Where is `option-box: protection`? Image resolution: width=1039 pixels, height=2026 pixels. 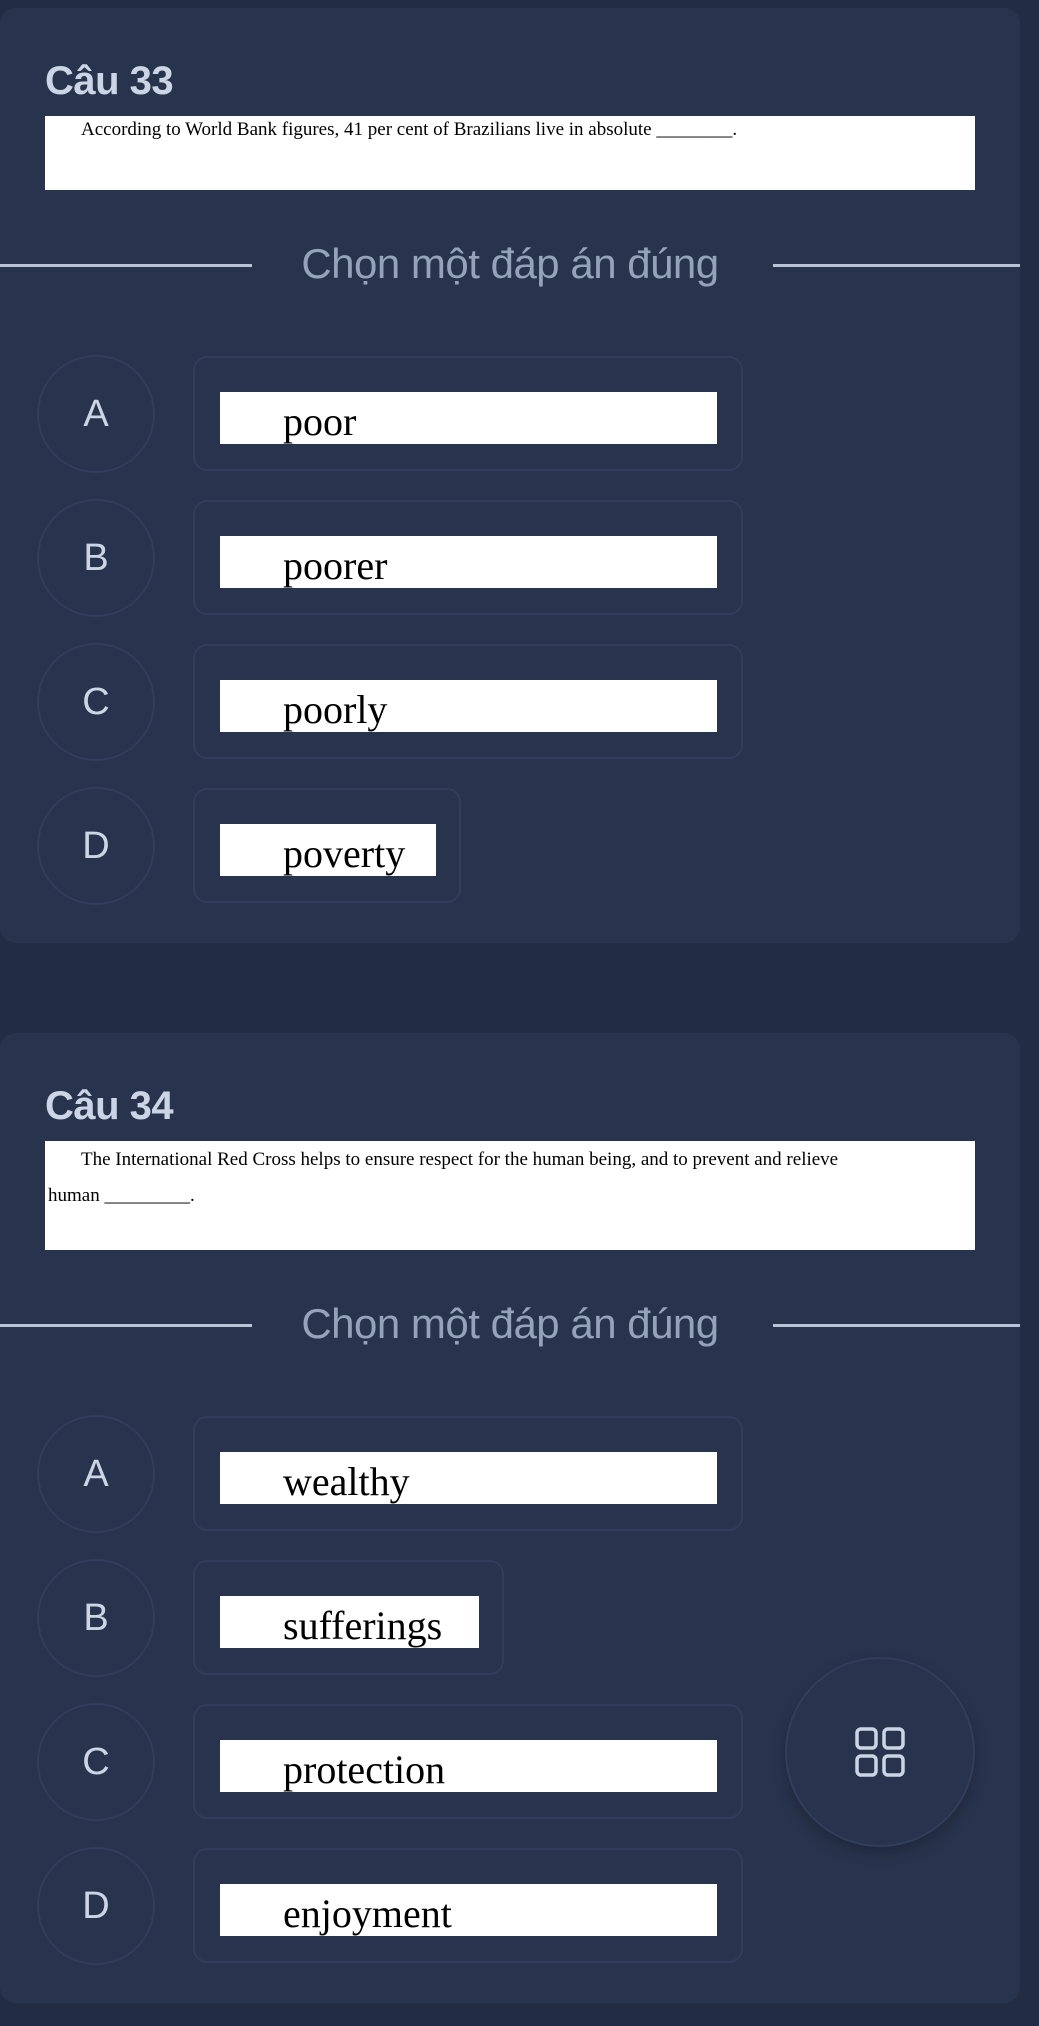
option-box: protection is located at coordinates (468, 1761).